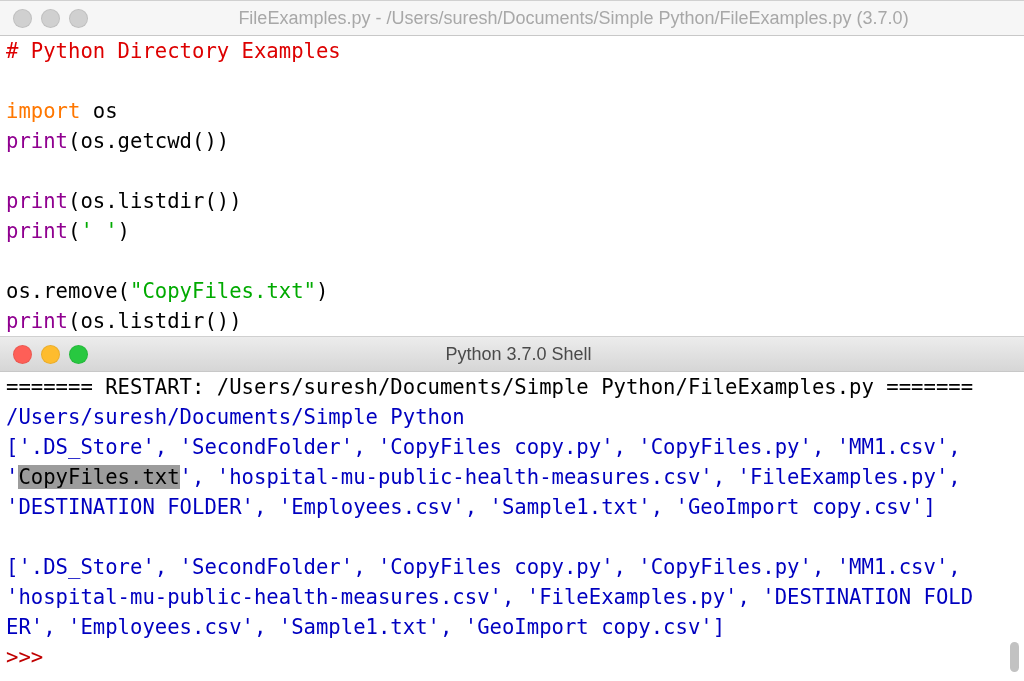  What do you see at coordinates (149, 141) in the screenshot?
I see `code-text: (os.getcwd())` at bounding box center [149, 141].